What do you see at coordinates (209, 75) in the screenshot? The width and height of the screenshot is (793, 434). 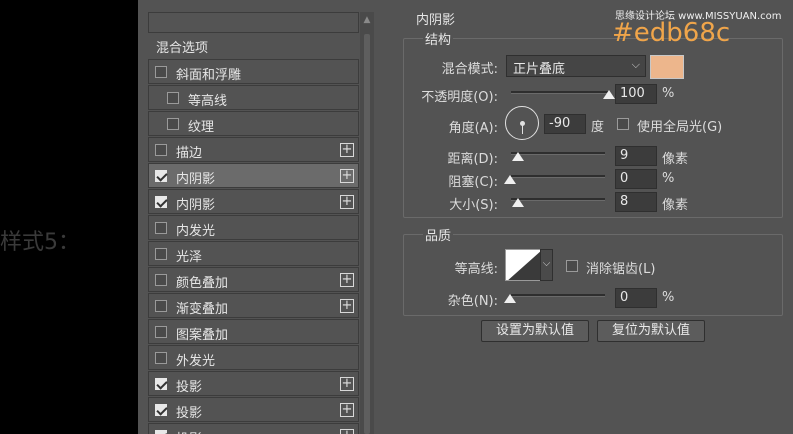 I see `style-item-label: 斜面和浮雕` at bounding box center [209, 75].